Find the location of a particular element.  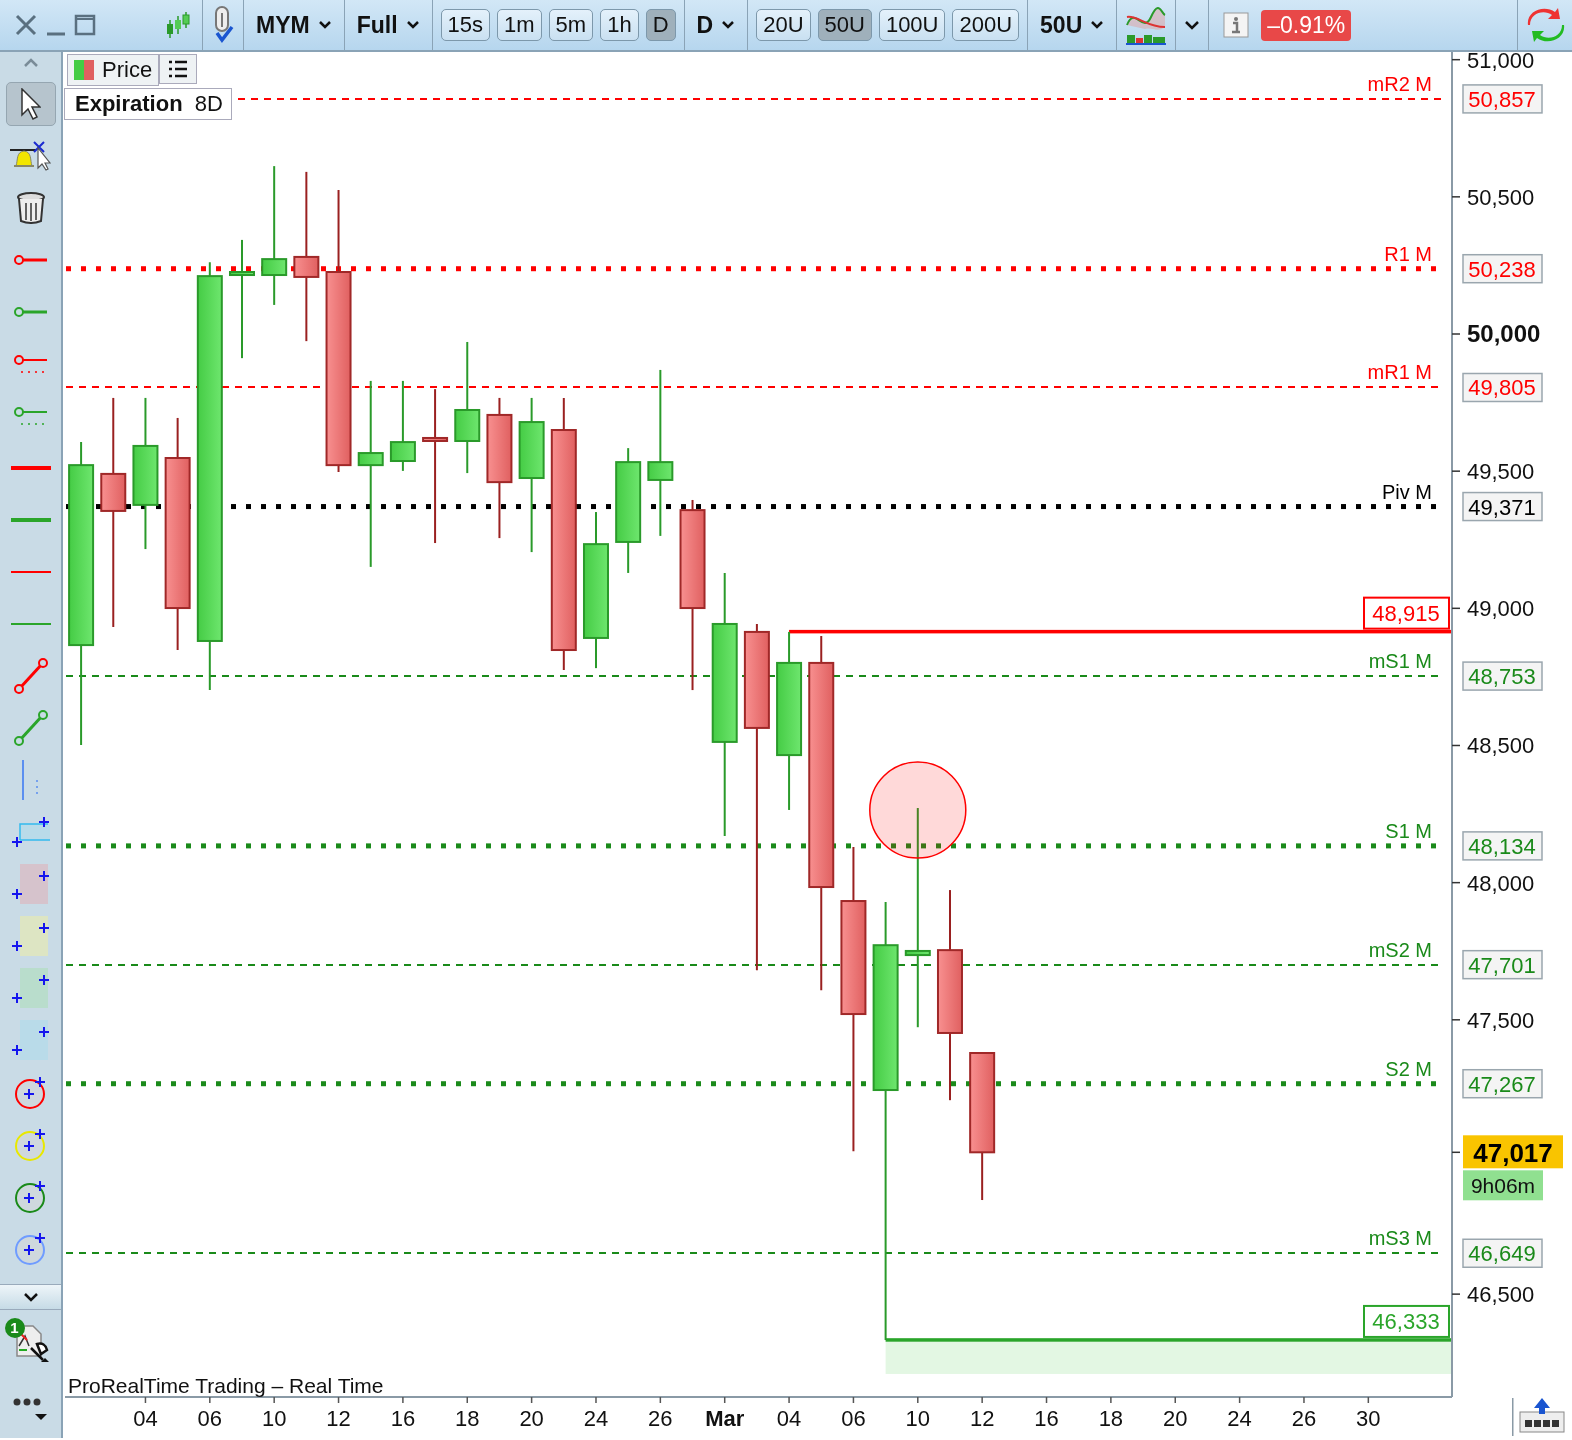

date-axis-label: 30 is located at coordinates (1368, 1418).